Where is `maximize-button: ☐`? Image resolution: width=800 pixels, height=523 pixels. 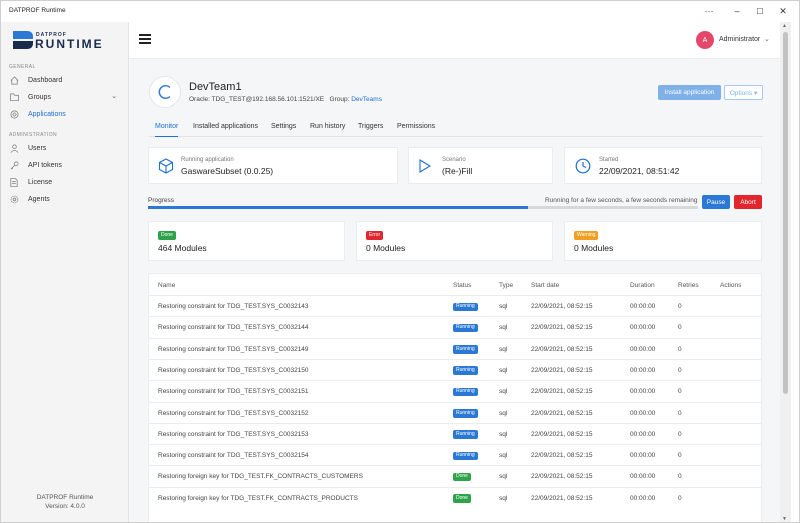
maximize-button: ☐ is located at coordinates (760, 11).